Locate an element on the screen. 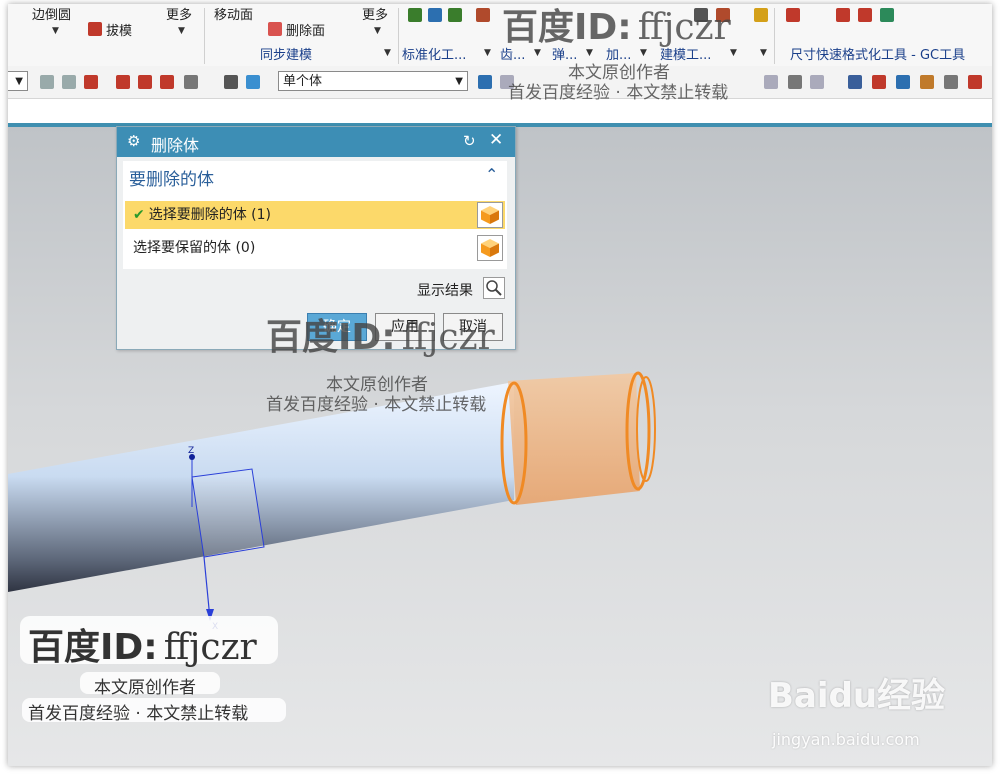  select-keep-body-row: 选择要保留的体 (0) is located at coordinates (315, 248).